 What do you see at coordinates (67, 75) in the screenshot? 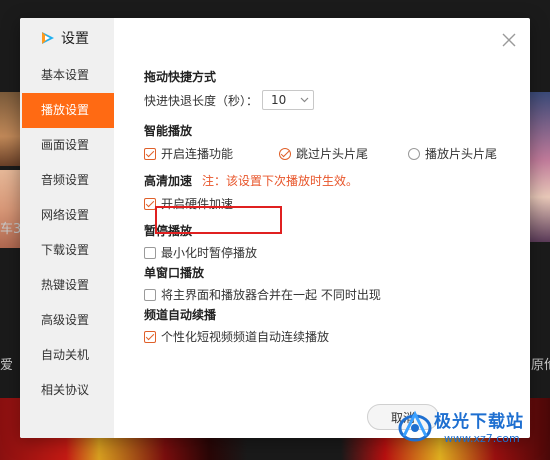
I see `sidebar-item-basic: 基本设置` at bounding box center [67, 75].